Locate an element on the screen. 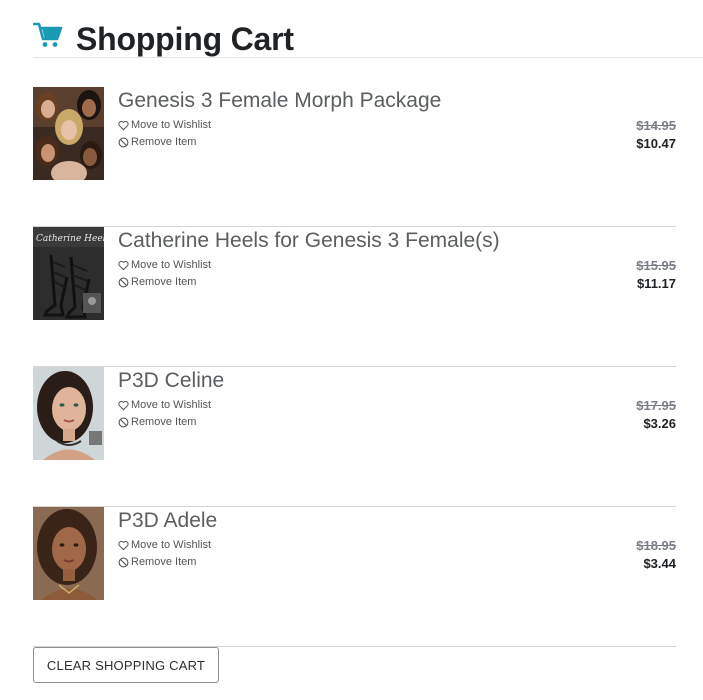  original-price: $18.95 is located at coordinates (656, 545).